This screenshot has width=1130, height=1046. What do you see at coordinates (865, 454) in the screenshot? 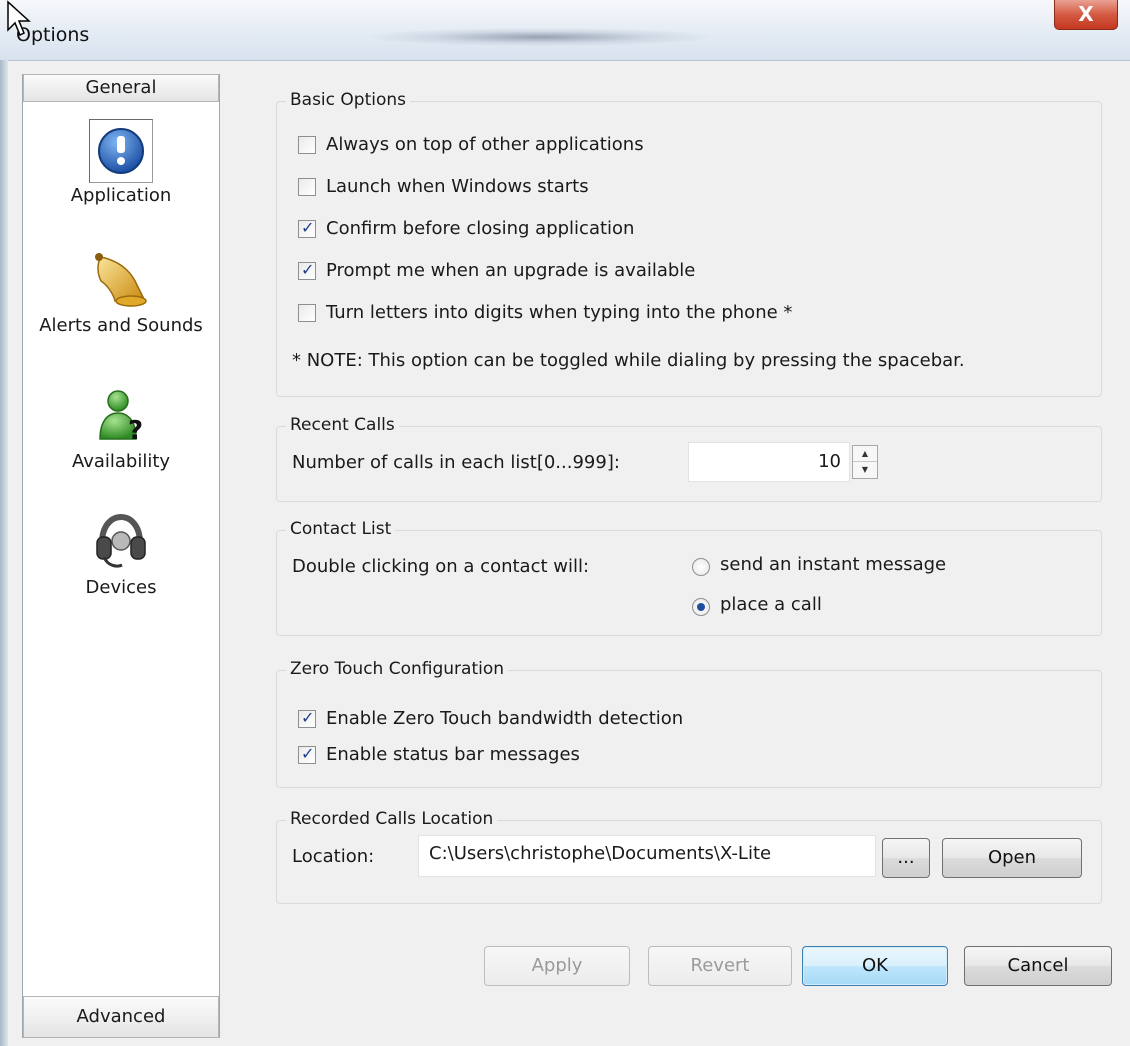
I see `spin-up-icon: ▲` at bounding box center [865, 454].